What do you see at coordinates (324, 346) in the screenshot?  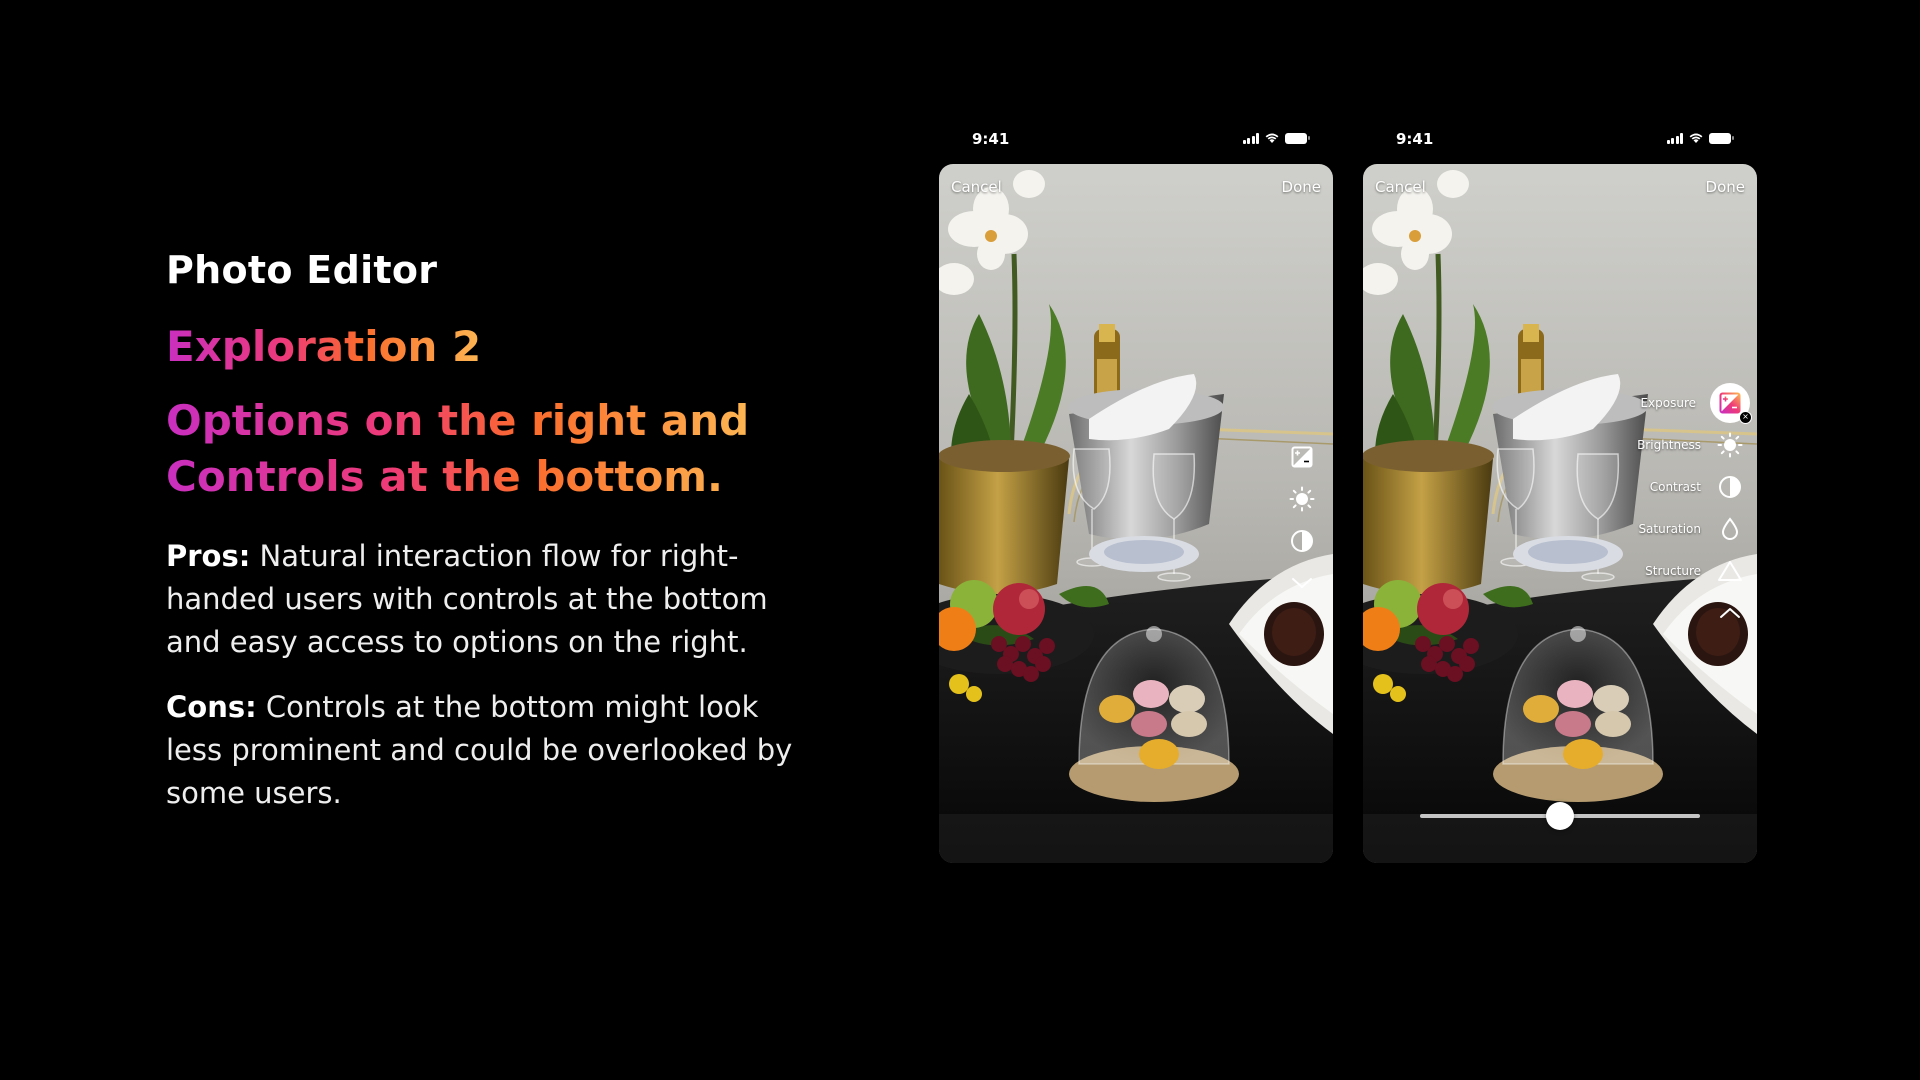 I see `exploration-title: Exploration 2` at bounding box center [324, 346].